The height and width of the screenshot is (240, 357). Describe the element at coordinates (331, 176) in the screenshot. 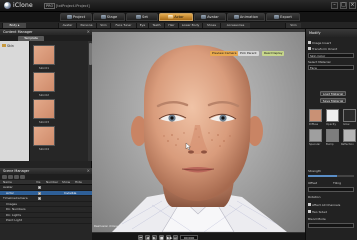

I see `strength-slider` at that location.